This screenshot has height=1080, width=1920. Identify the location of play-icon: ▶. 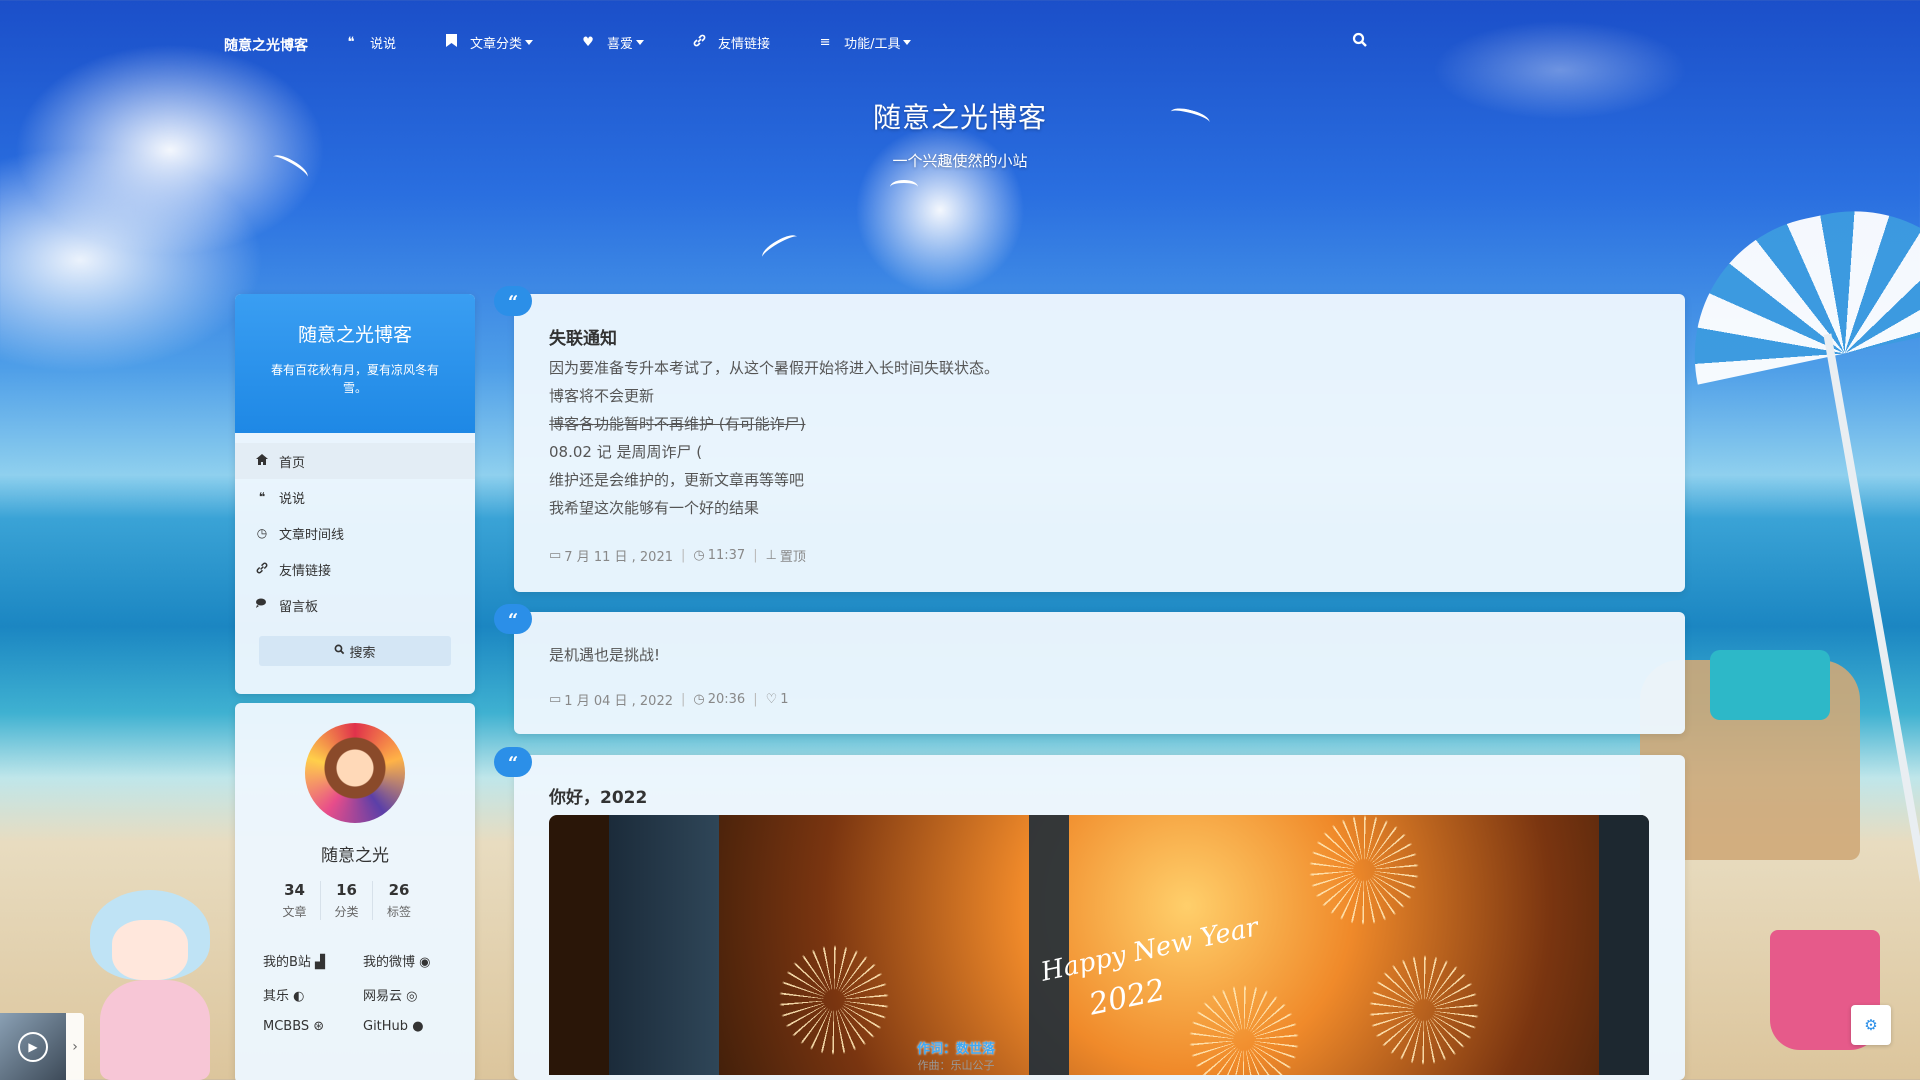
(33, 1046).